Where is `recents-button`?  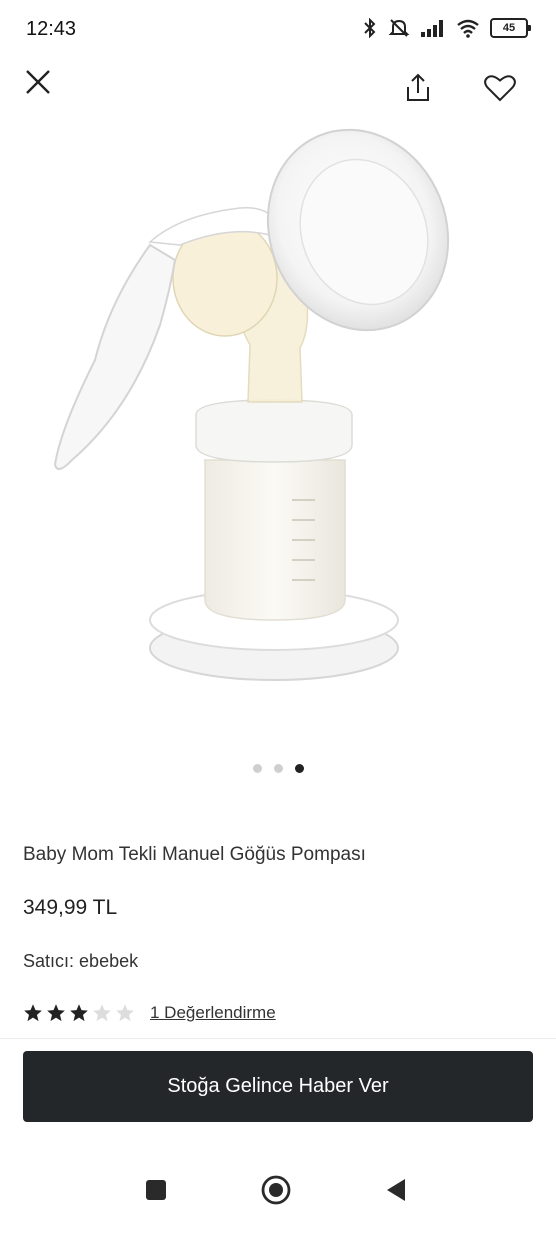 recents-button is located at coordinates (156, 1190).